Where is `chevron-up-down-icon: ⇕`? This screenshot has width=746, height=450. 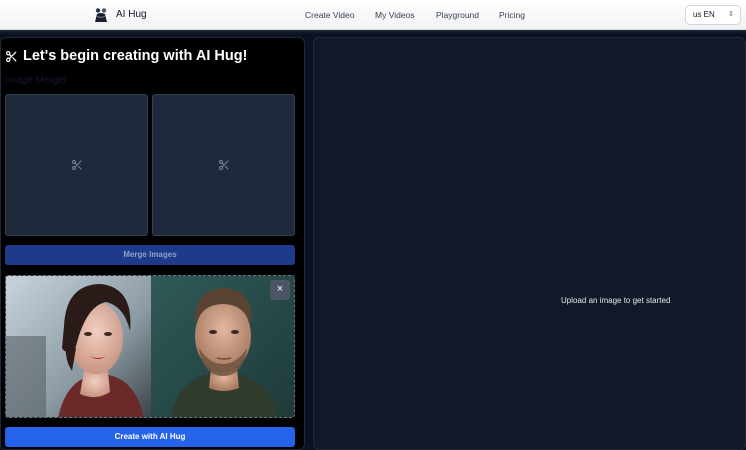 chevron-up-down-icon: ⇕ is located at coordinates (731, 14).